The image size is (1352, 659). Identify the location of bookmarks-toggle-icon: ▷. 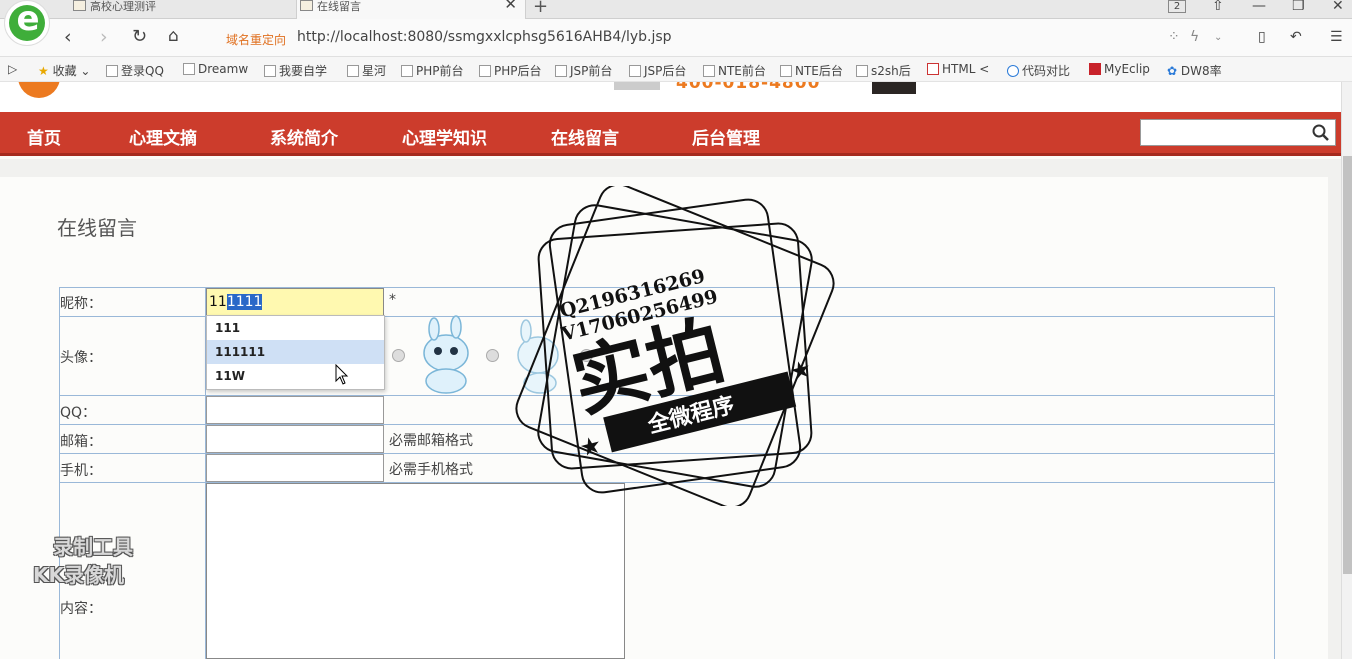
(12, 69).